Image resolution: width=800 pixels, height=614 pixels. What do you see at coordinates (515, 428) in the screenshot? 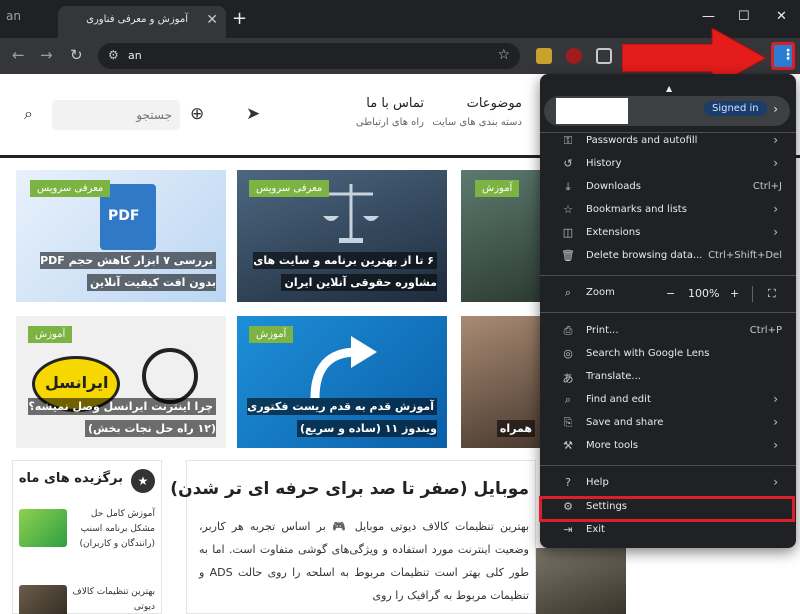
I see `card-title-text: همراه` at bounding box center [515, 428].